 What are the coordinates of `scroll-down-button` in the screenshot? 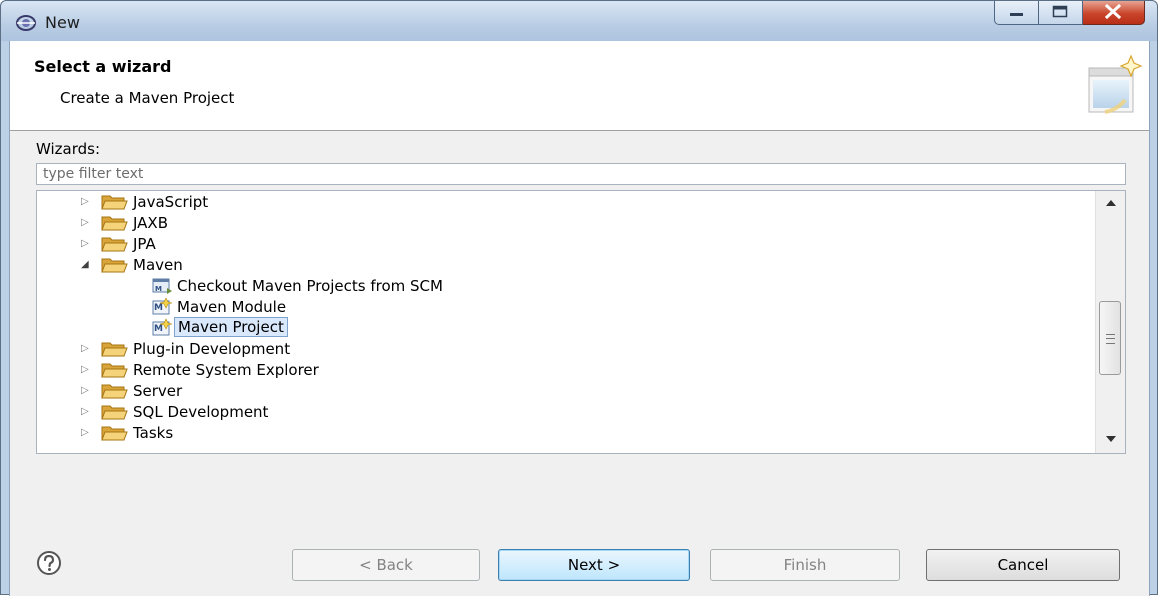 It's located at (1110, 440).